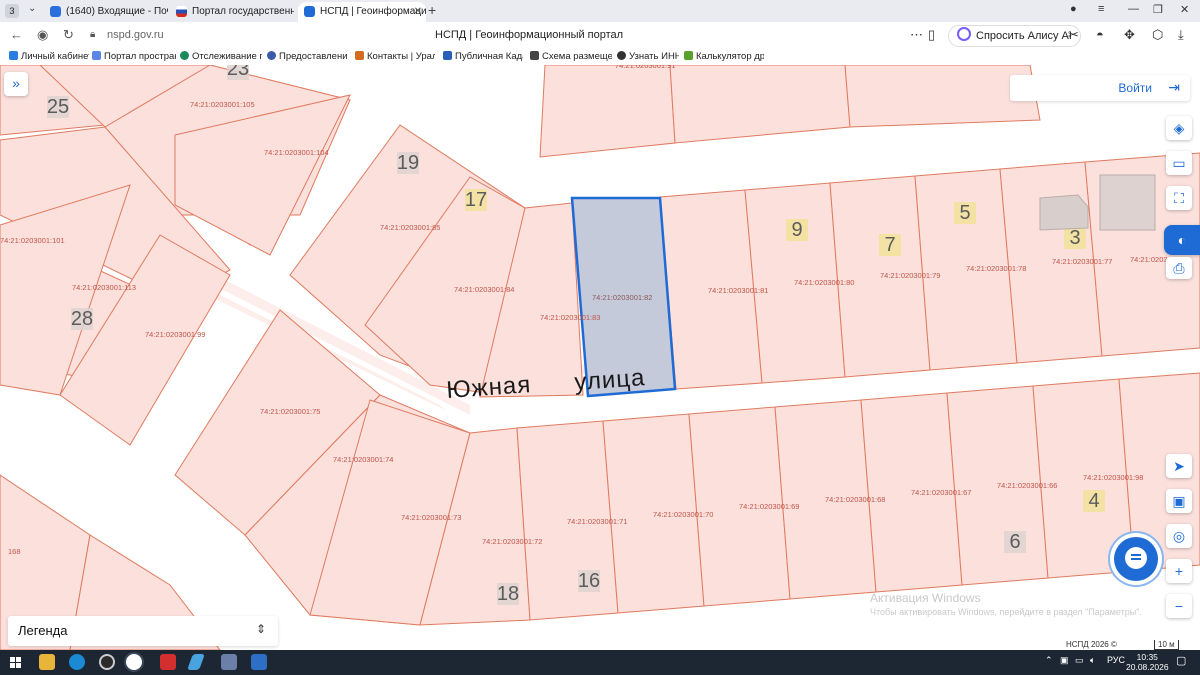  Describe the element at coordinates (1179, 536) in the screenshot. I see `search-location-button: ◎` at that location.